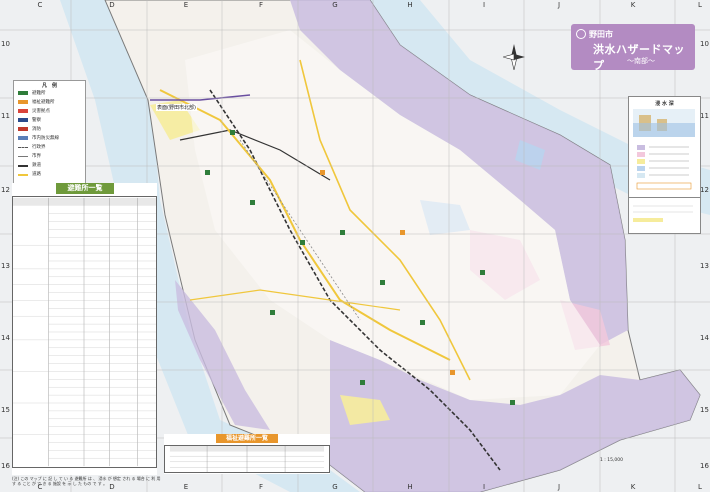 Image resolution: width=710 pixels, height=492 pixels. What do you see at coordinates (50, 174) in the screenshot?
I see `legend-item: 道路` at bounding box center [50, 174].